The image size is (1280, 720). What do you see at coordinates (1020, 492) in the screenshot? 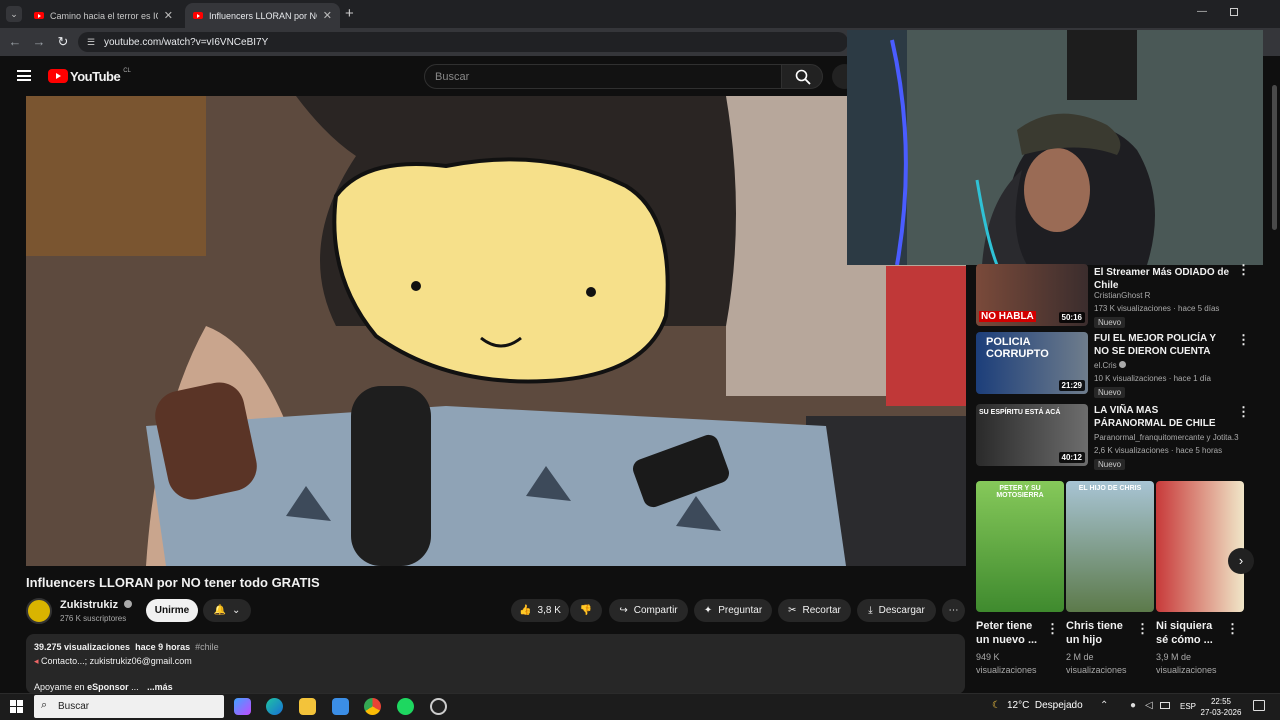
I see `thumbnail-text: PETER Y SU MOTOSIERRA` at bounding box center [1020, 492].